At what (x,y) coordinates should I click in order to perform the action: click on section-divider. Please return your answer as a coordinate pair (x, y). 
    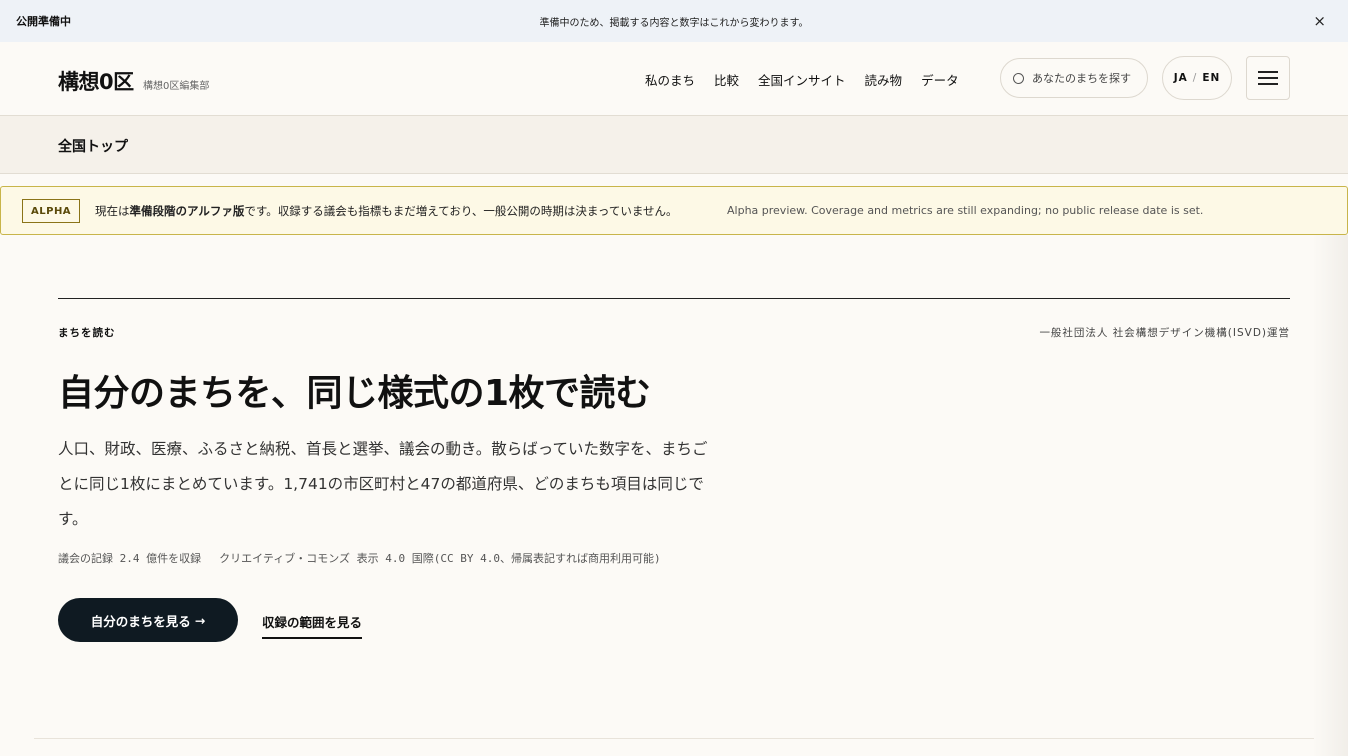
    Looking at the image, I should click on (674, 298).